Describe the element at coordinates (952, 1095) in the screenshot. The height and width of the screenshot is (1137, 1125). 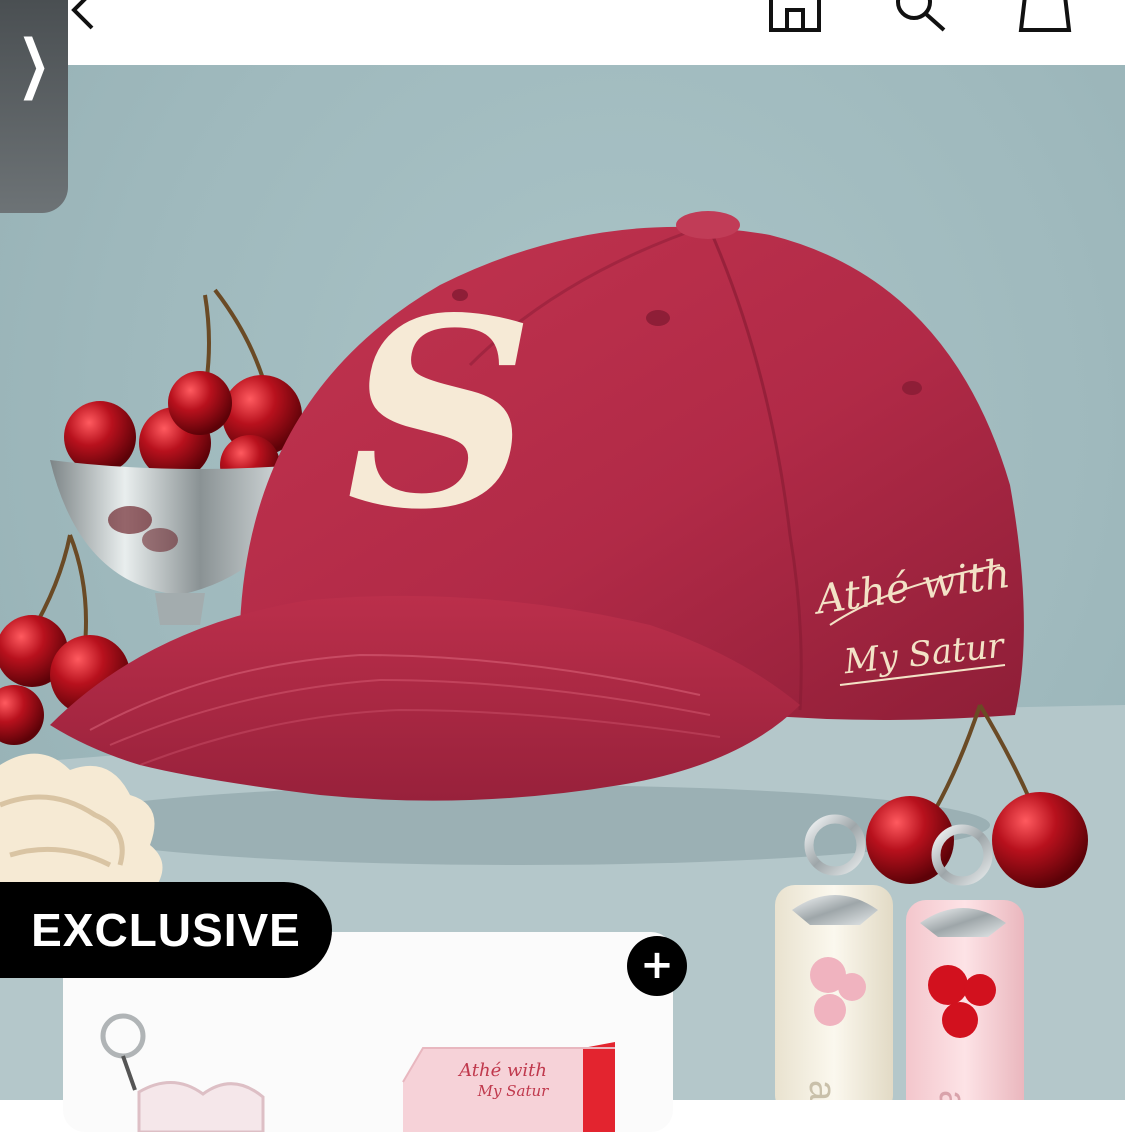
I see `lip-tube-brand-pink: at` at that location.